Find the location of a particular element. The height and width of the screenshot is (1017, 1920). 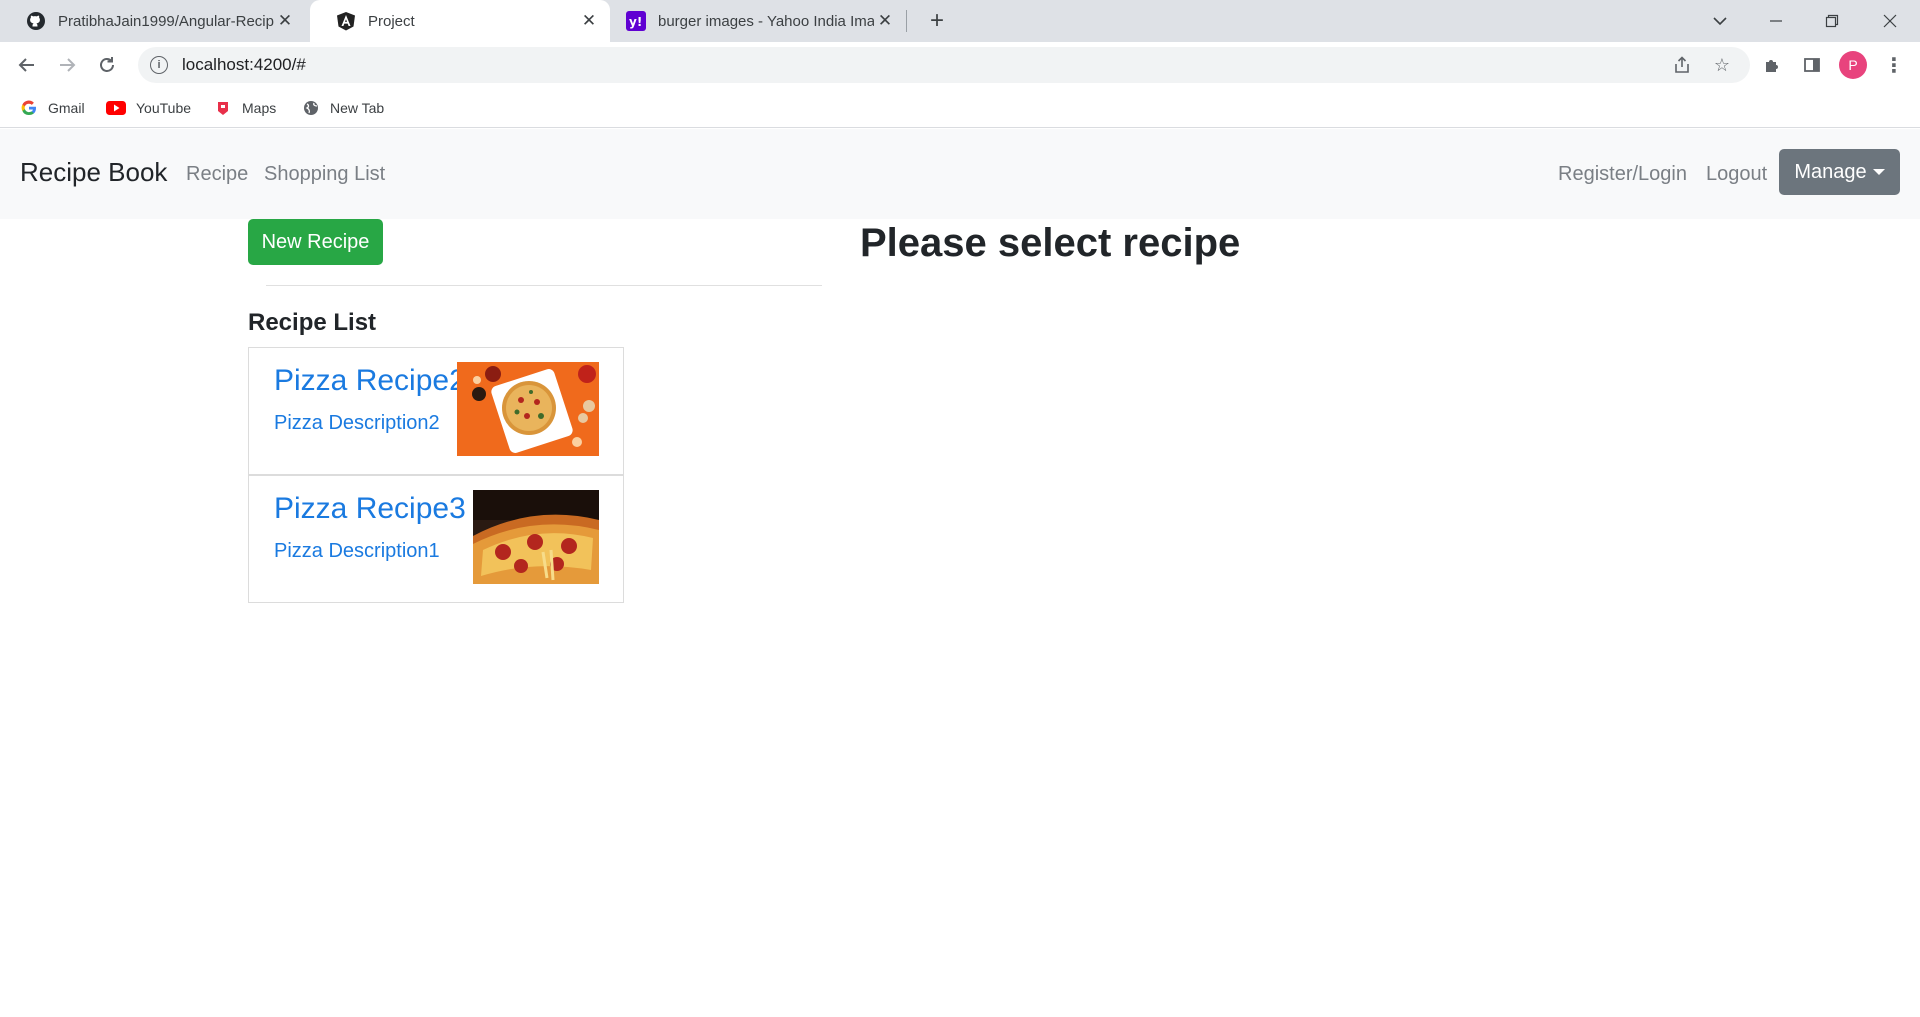

google-icon is located at coordinates (29, 108).